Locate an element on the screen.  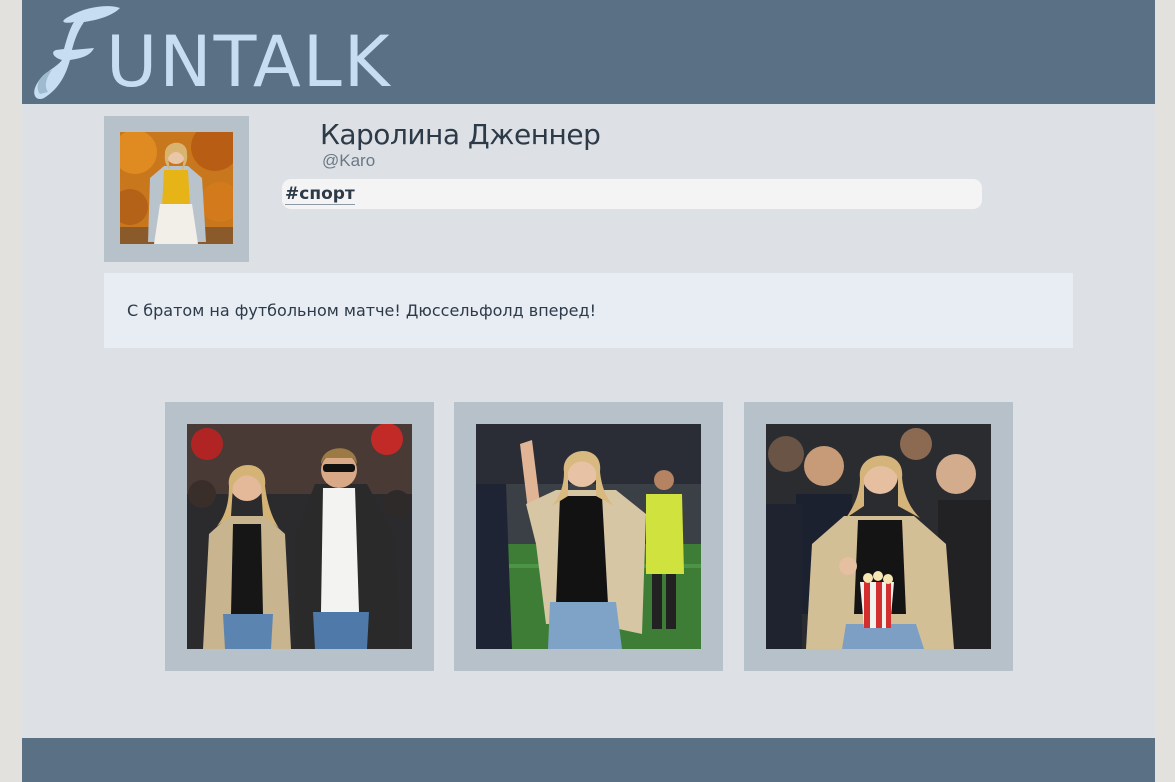
logo-text: UNTALK is located at coordinates (249, 62).